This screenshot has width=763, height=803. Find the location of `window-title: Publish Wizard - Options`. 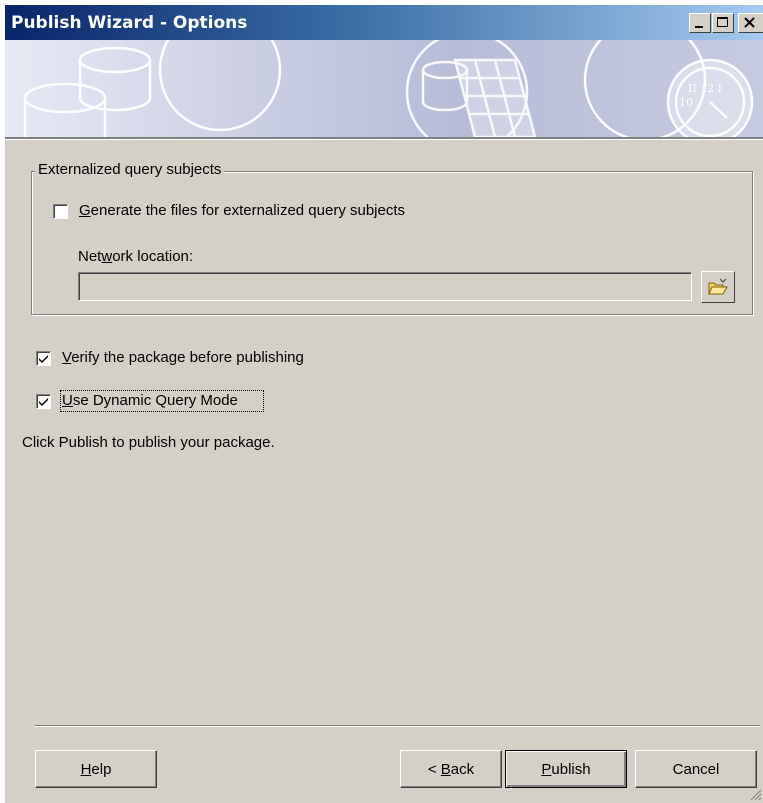

window-title: Publish Wizard - Options is located at coordinates (129, 23).